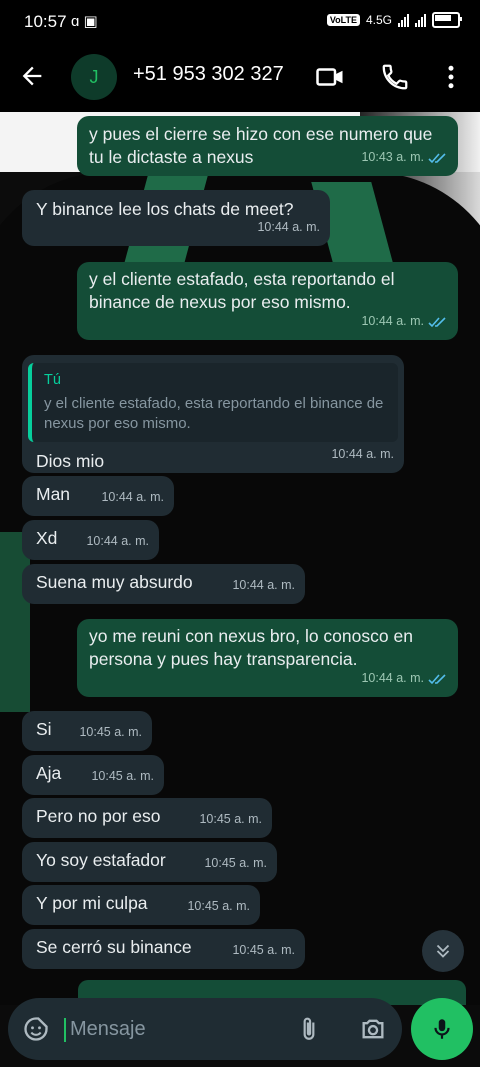  Describe the element at coordinates (147, 818) in the screenshot. I see `message-incoming: Pero no por eso 10:45 a. m.` at that location.